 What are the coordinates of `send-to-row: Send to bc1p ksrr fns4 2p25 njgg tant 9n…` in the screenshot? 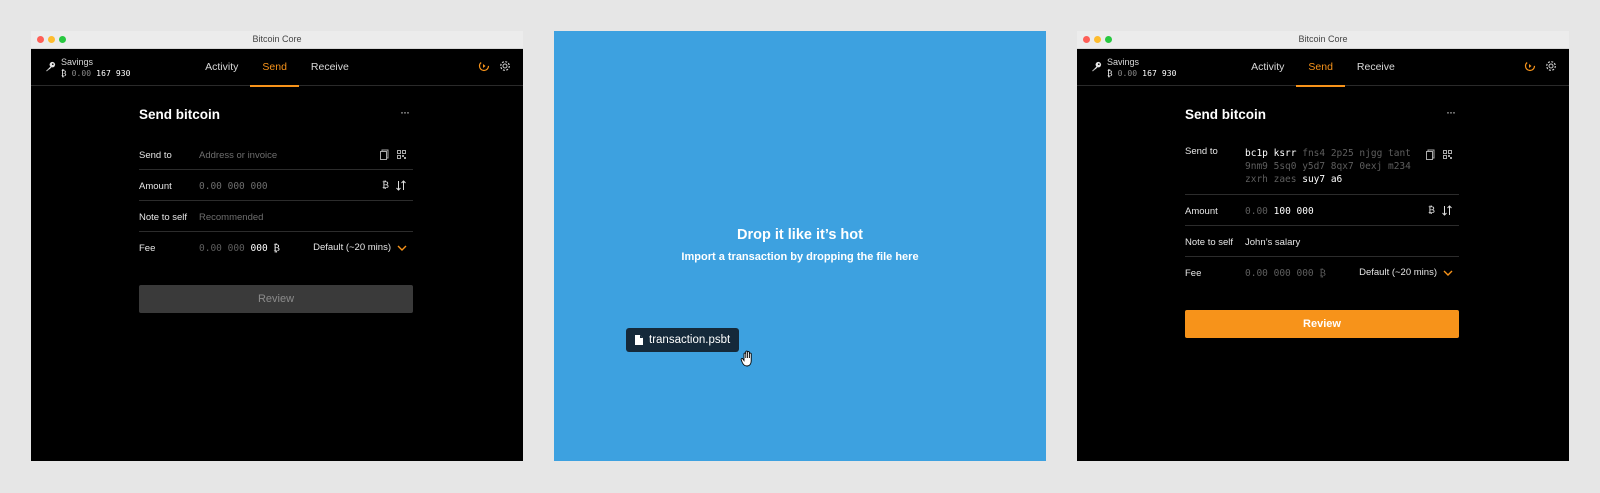 It's located at (1322, 167).